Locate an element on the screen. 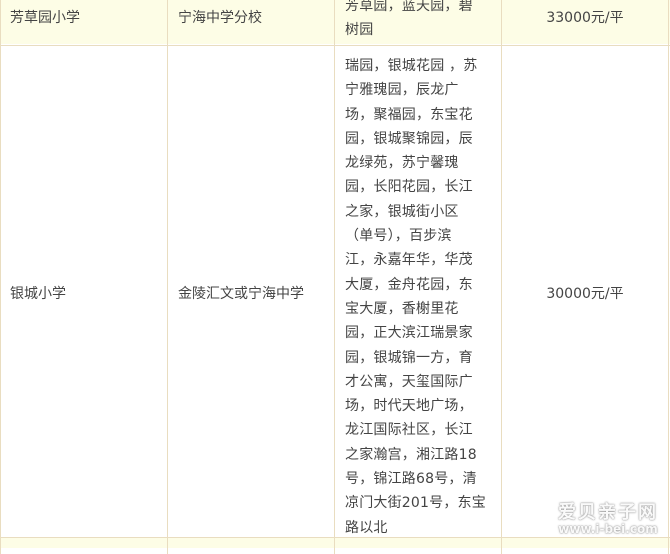 This screenshot has height=554, width=670. area-line: 树园 is located at coordinates (359, 30).